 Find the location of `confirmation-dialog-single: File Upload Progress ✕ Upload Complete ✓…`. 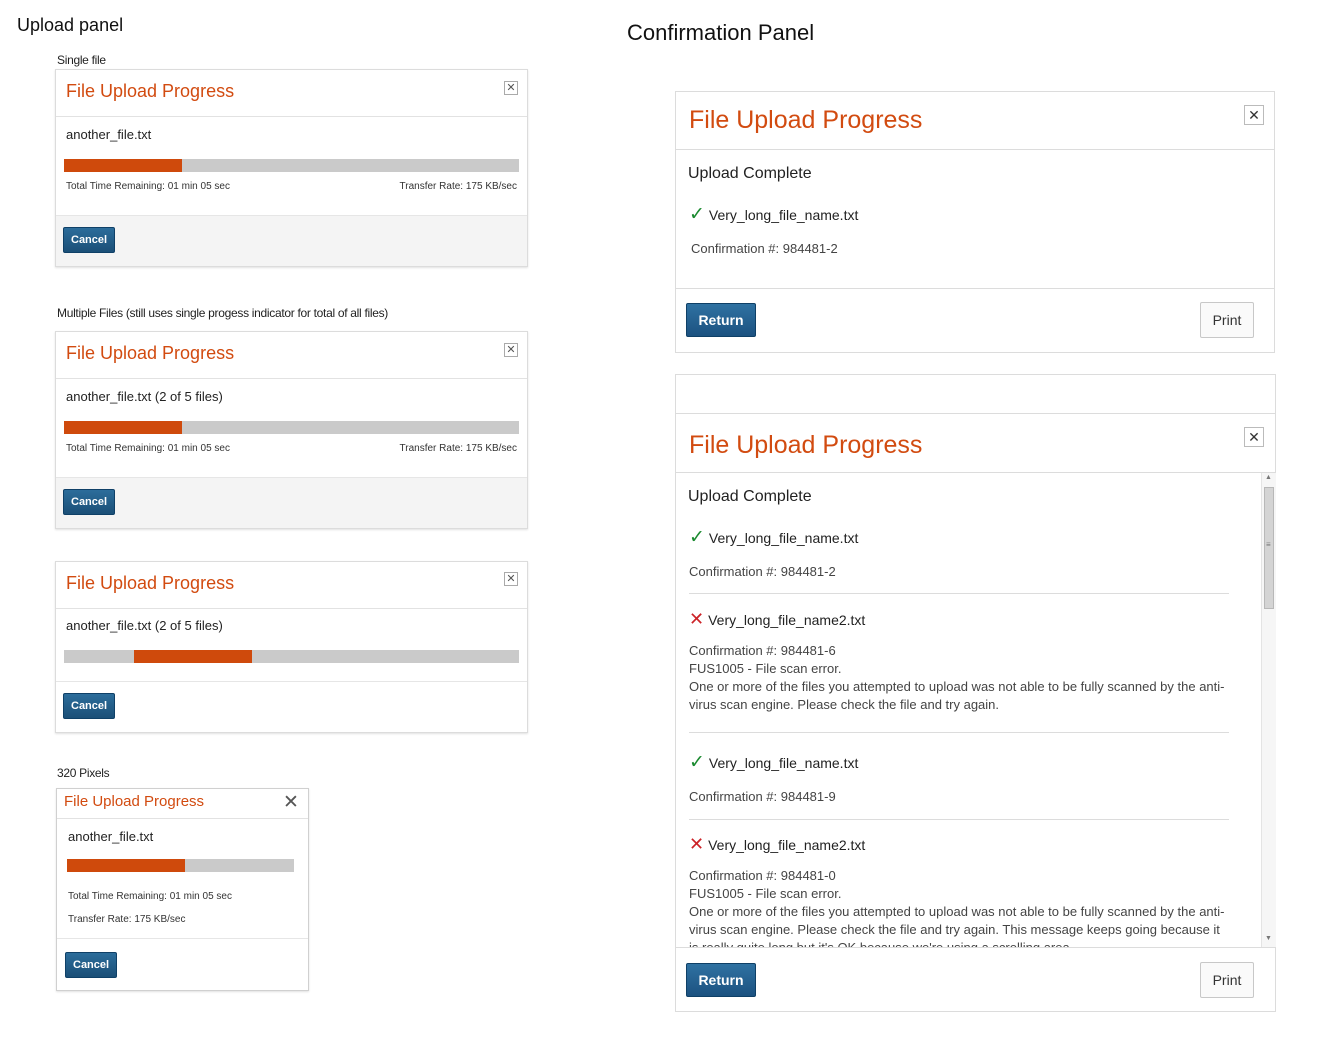

confirmation-dialog-single: File Upload Progress ✕ Upload Complete ✓… is located at coordinates (975, 222).